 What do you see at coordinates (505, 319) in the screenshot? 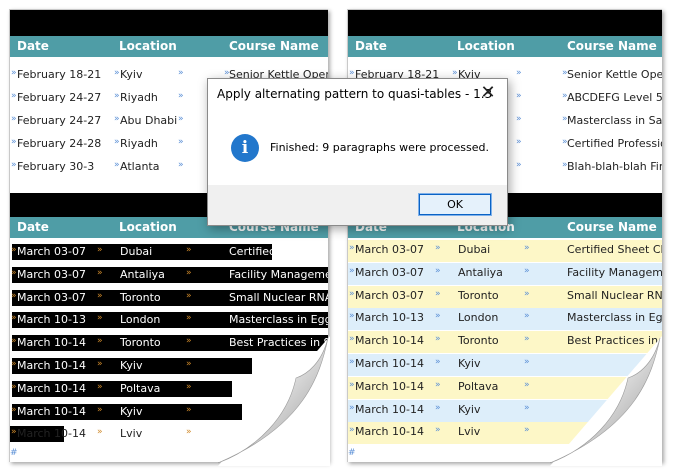
I see `table-row: »March 10-13»London»Masterclass in Eggs` at bounding box center [505, 319].